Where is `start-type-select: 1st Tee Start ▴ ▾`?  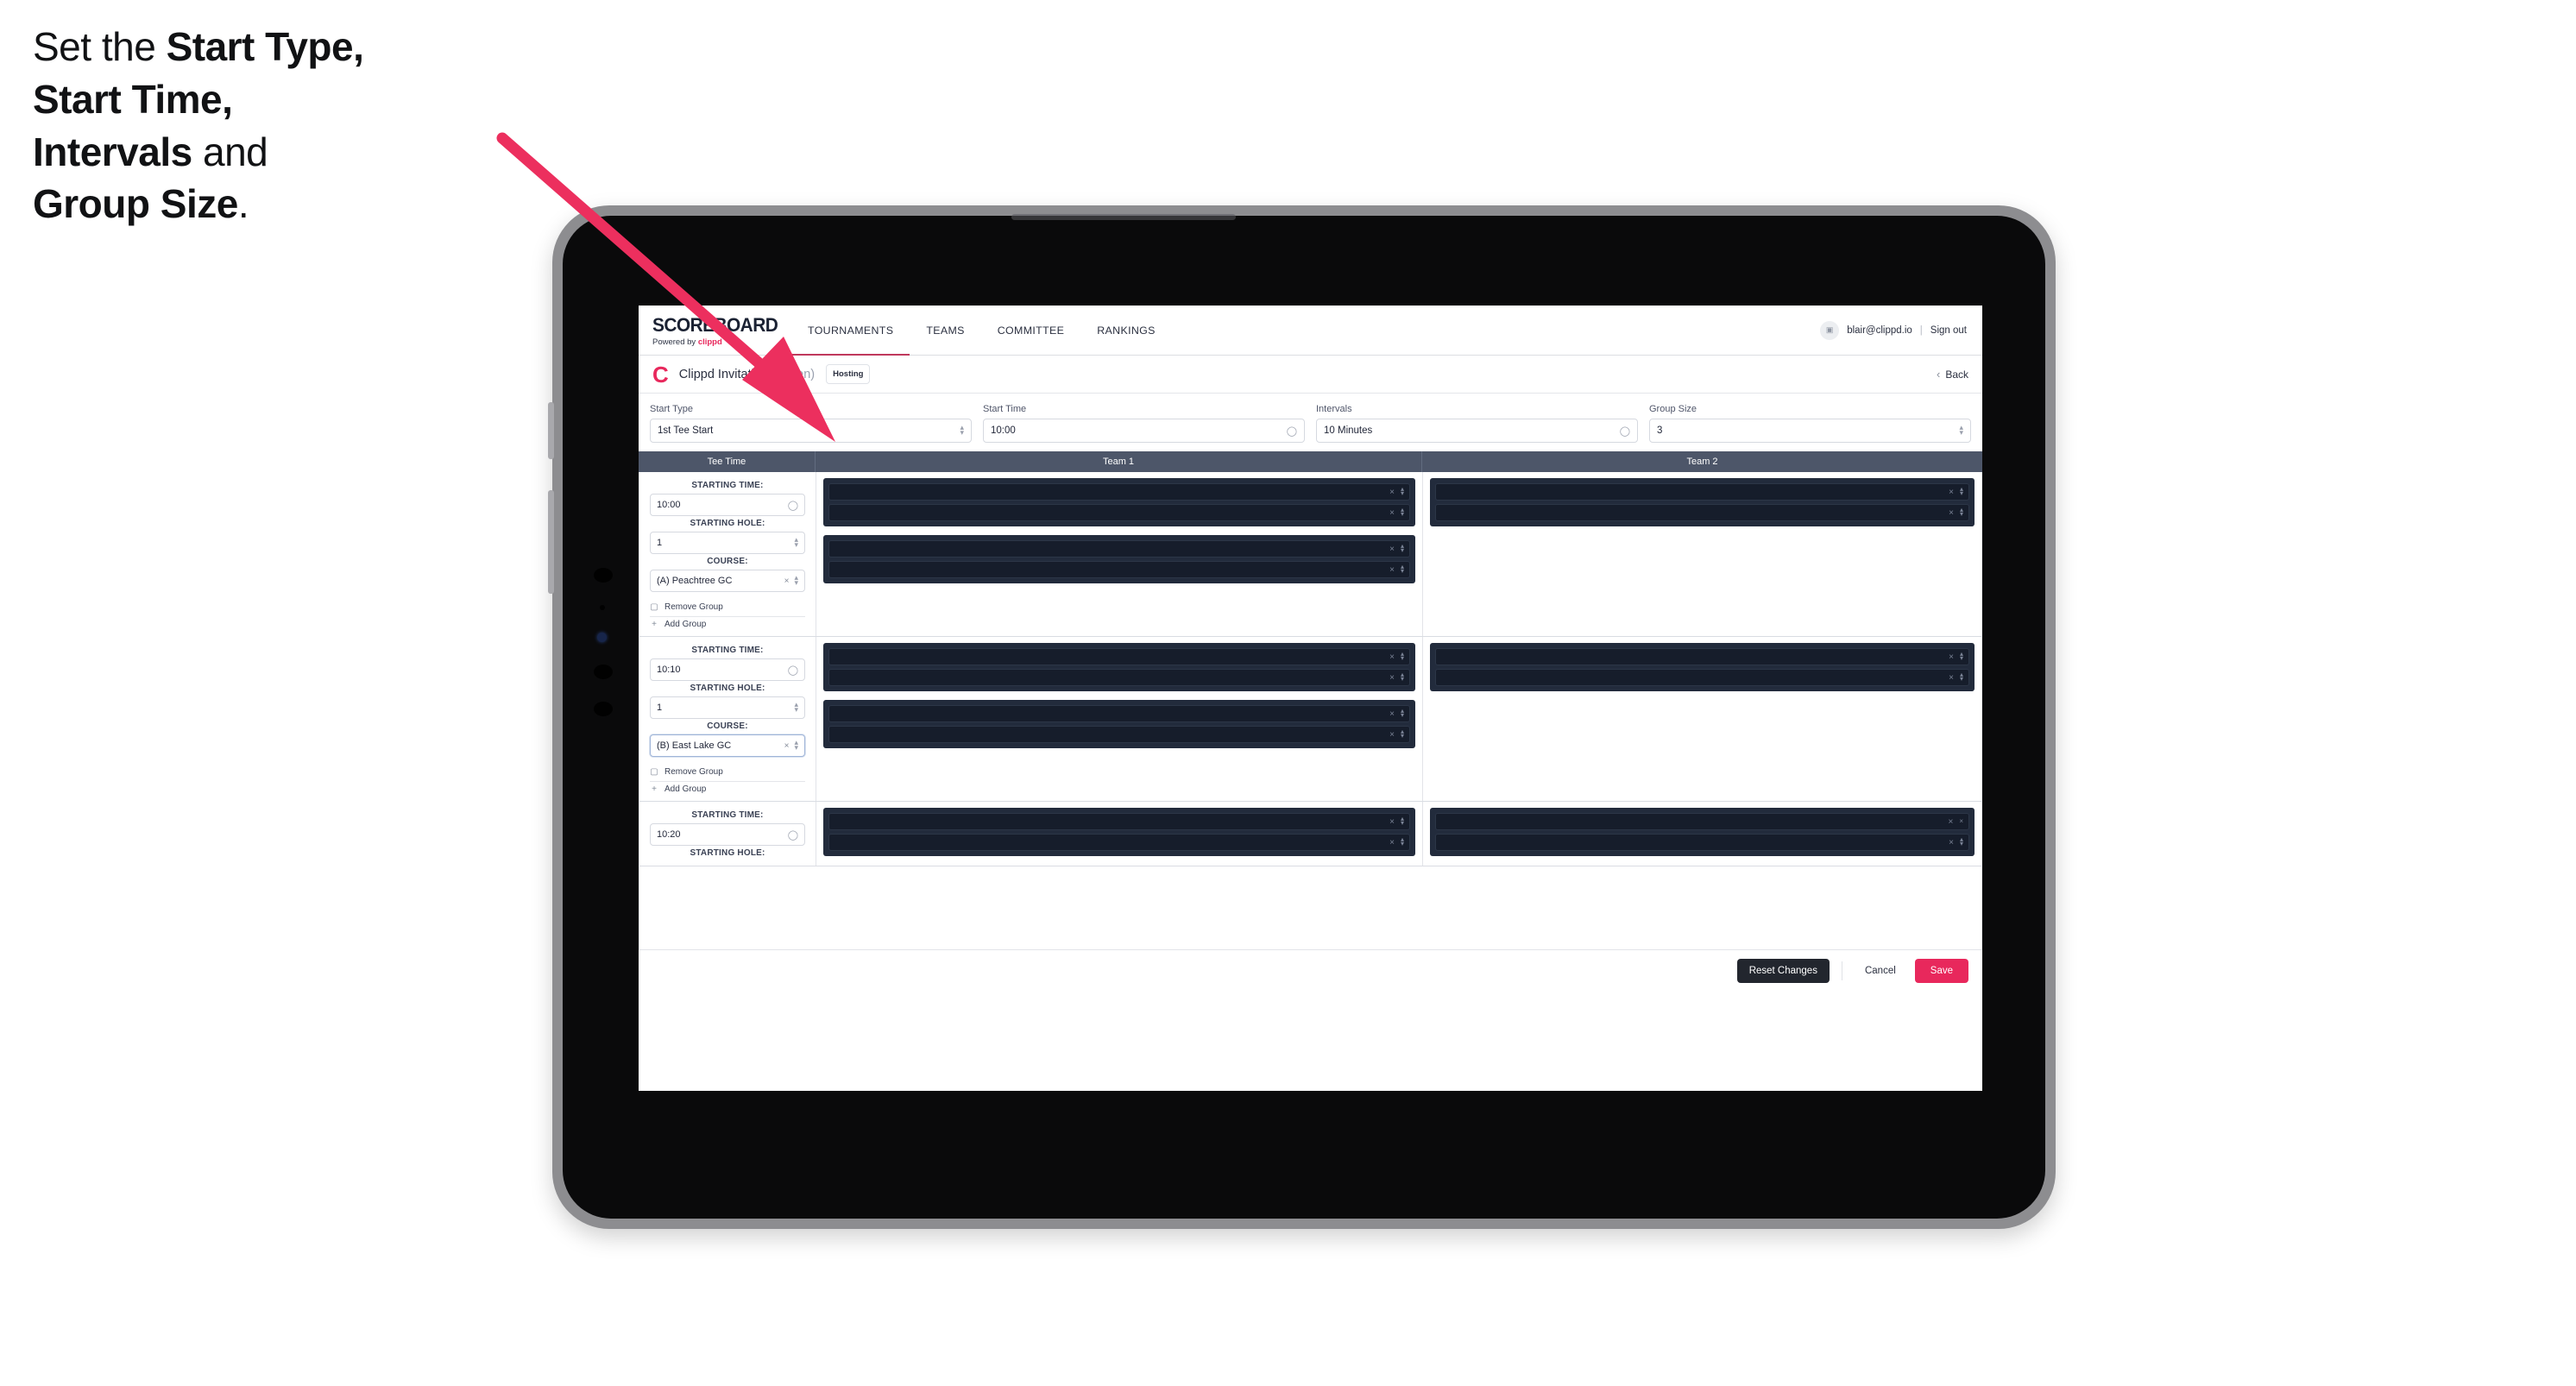
start-type-select: 1st Tee Start ▴ ▾ is located at coordinates (811, 431).